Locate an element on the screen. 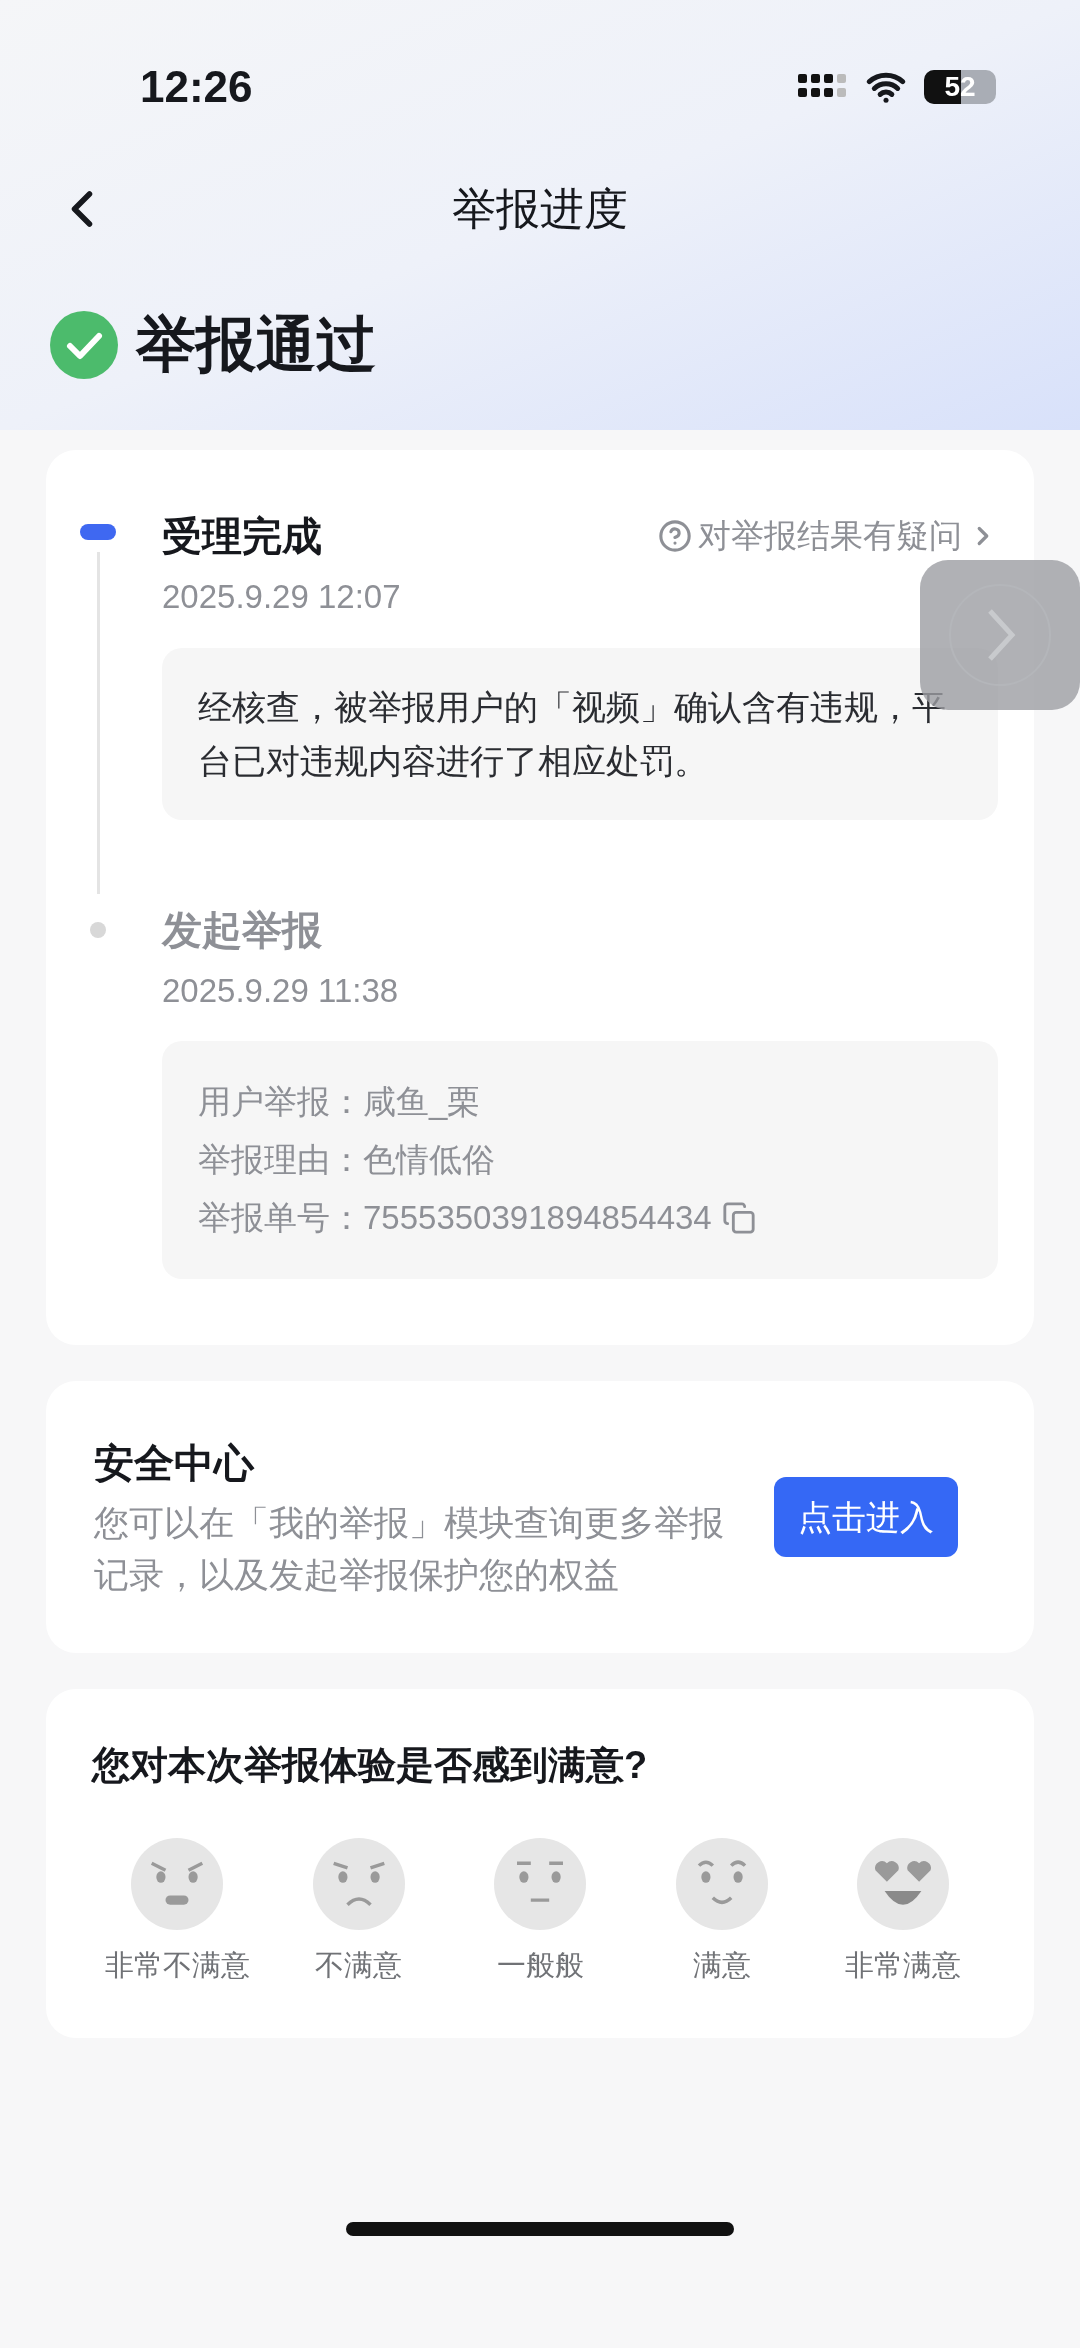 The height and width of the screenshot is (2348, 1080). question-link: 对举报结果有疑问 is located at coordinates (828, 536).